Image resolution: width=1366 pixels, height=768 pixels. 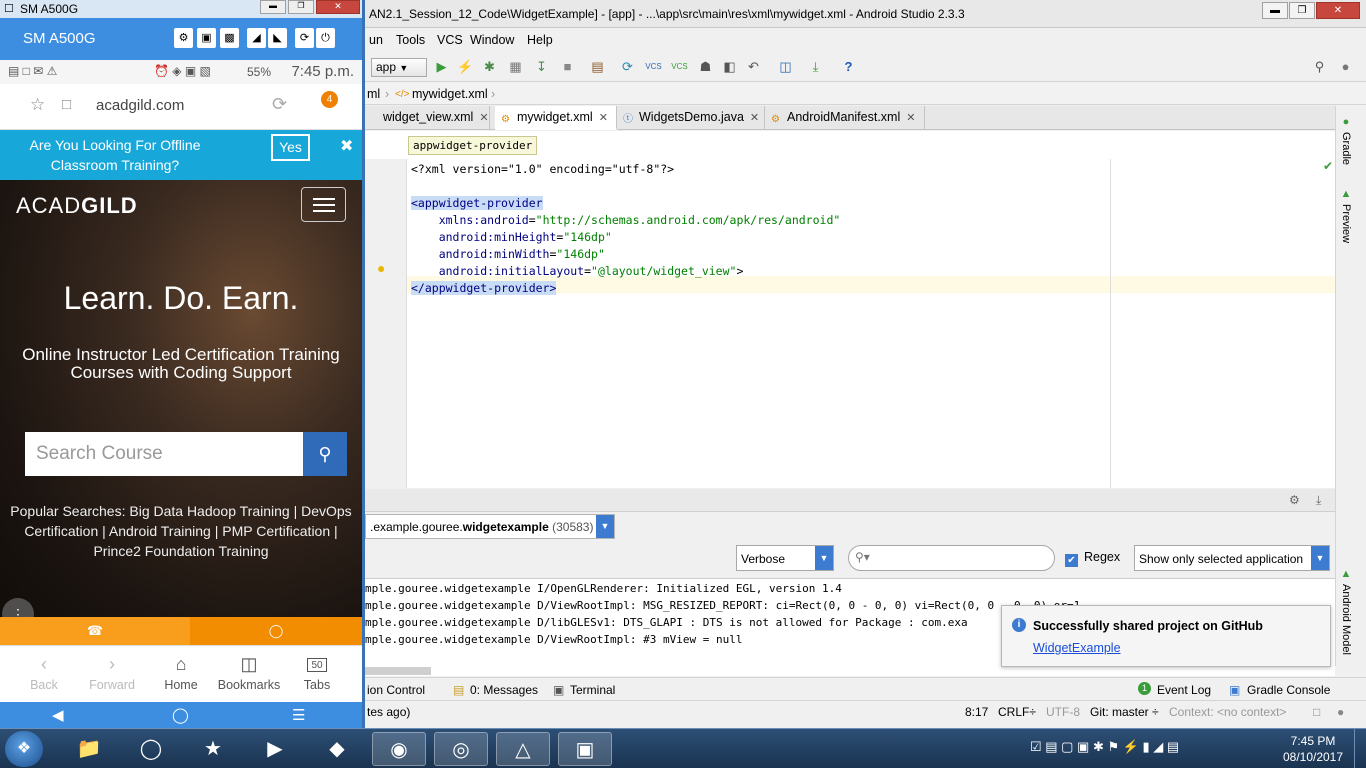 I want to click on acadgild-logo: ACADGILD, so click(x=77, y=206).